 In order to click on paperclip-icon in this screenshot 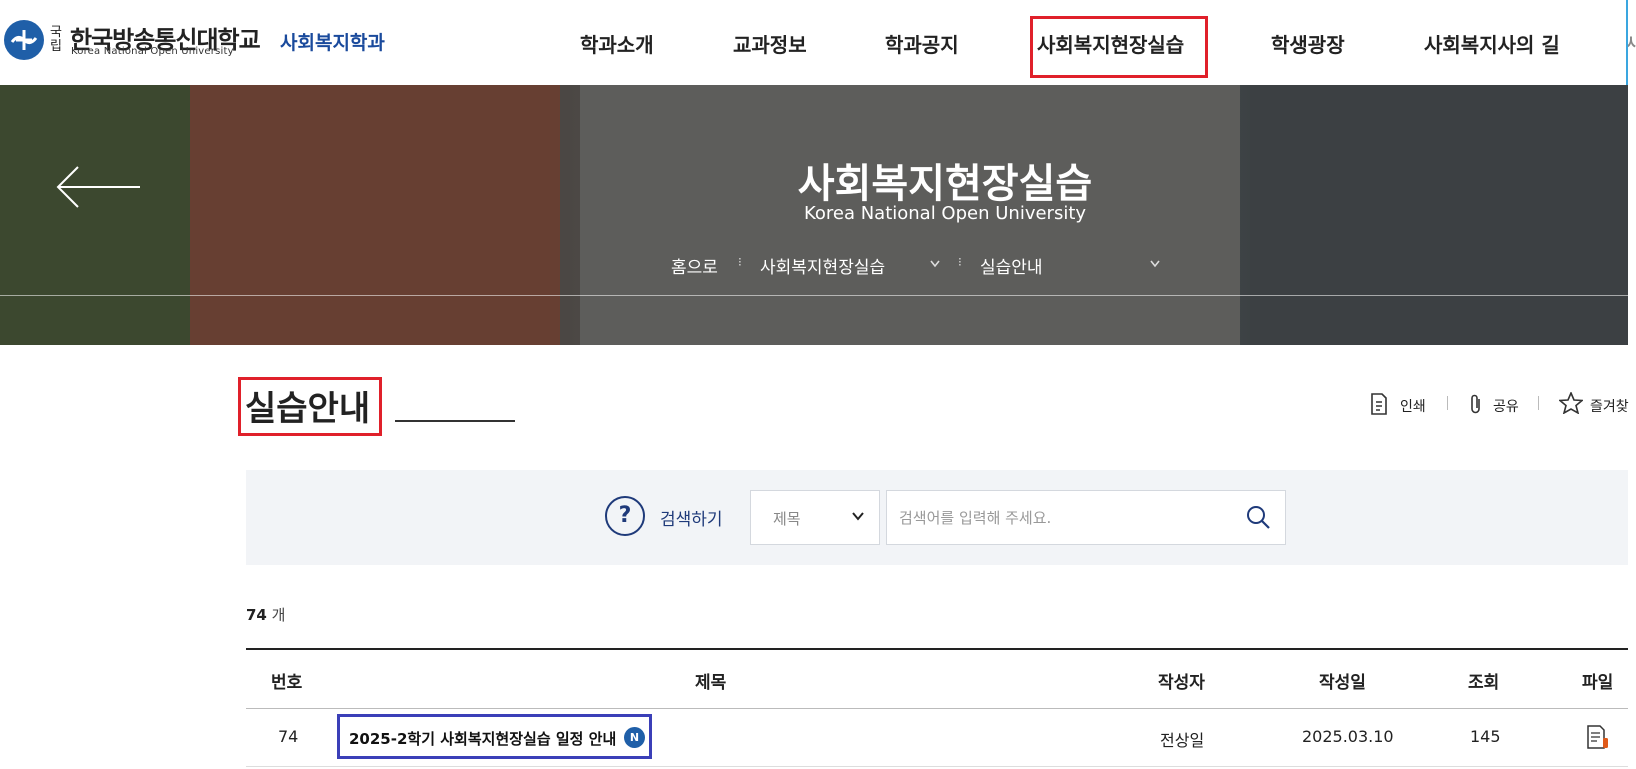, I will do `click(1476, 404)`.